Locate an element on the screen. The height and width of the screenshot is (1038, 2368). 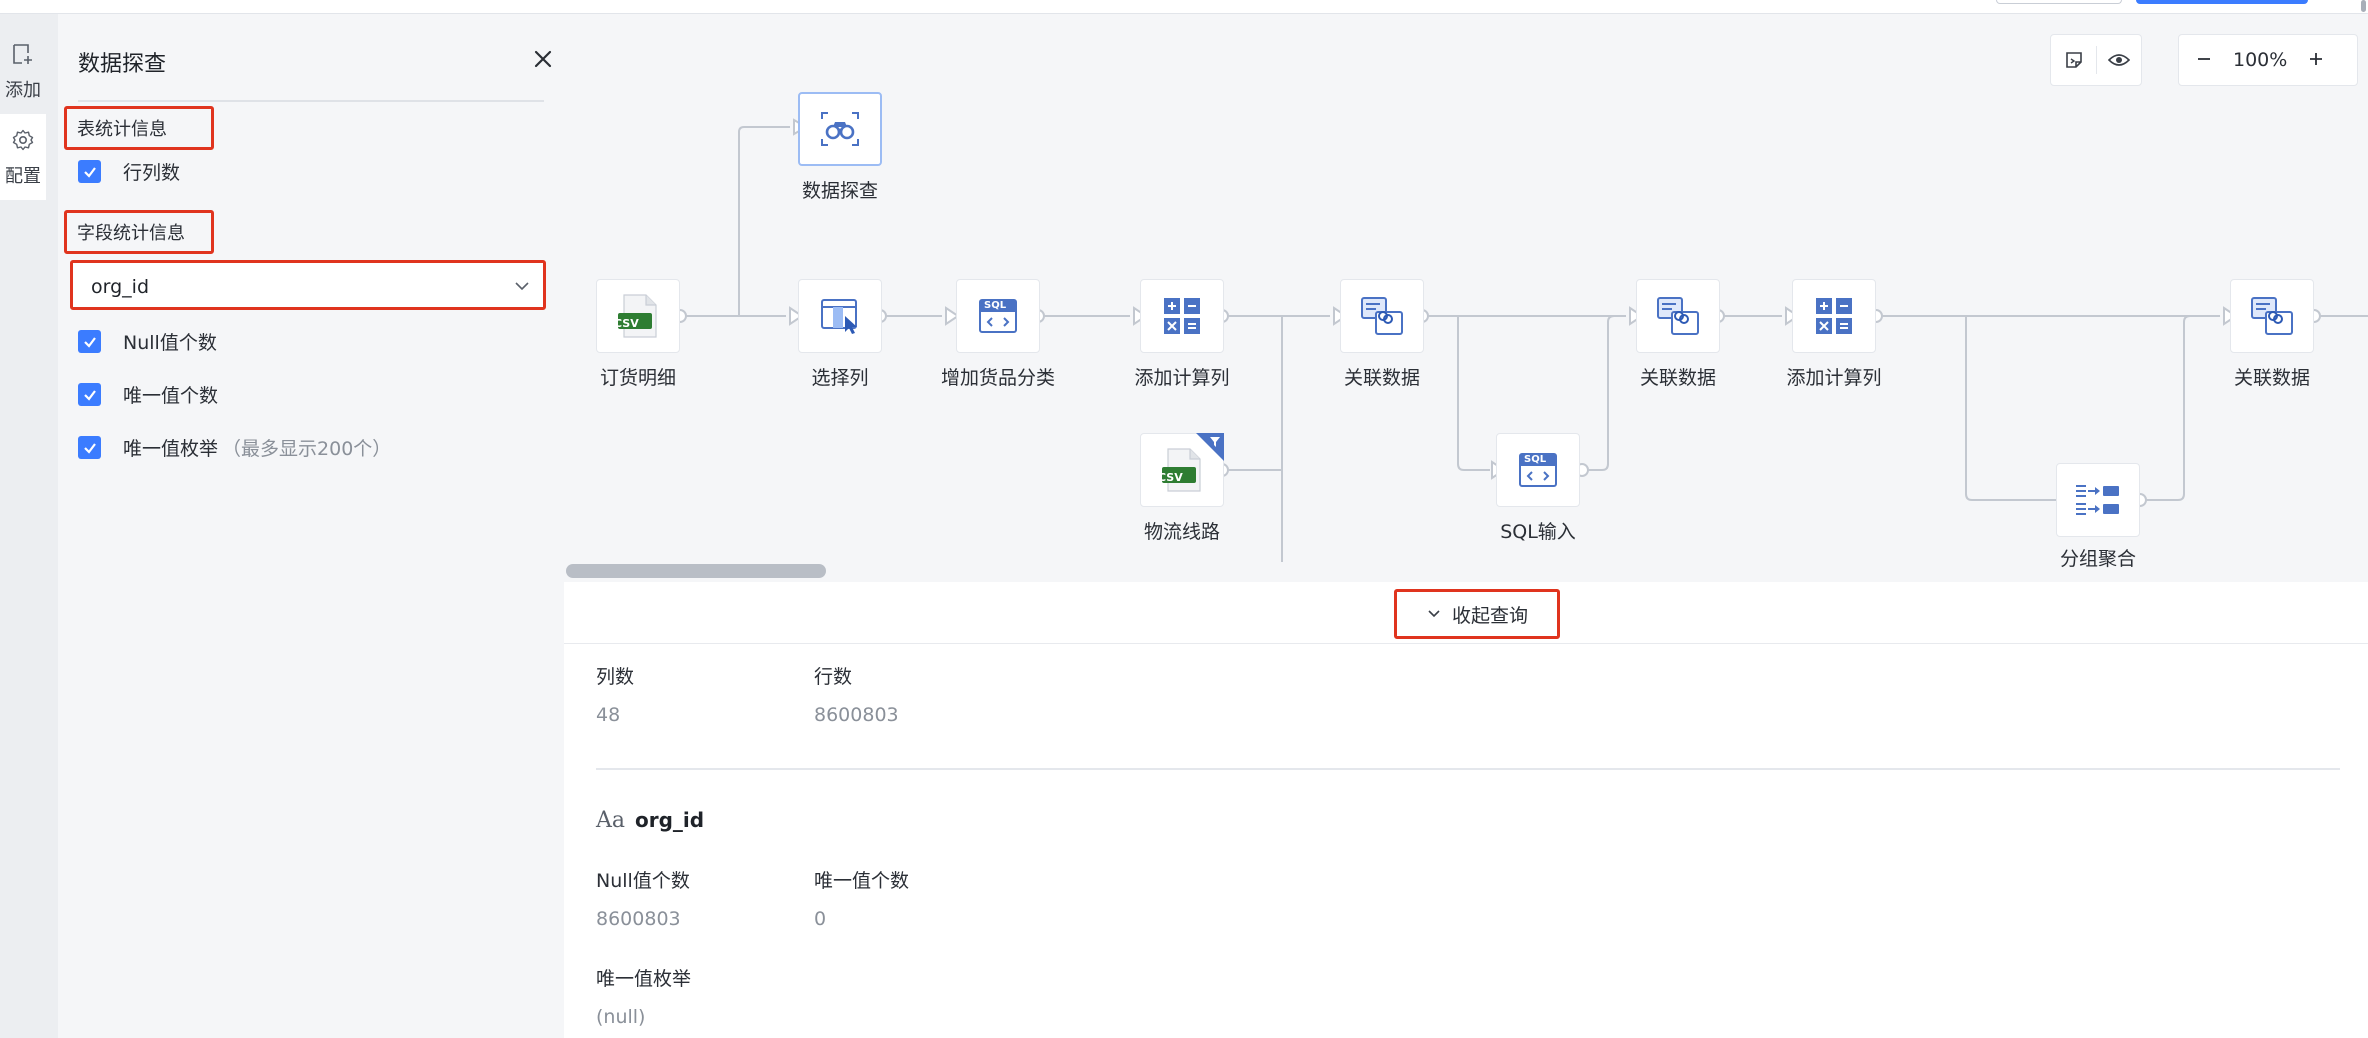
canvas-tool-group is located at coordinates (2096, 60).